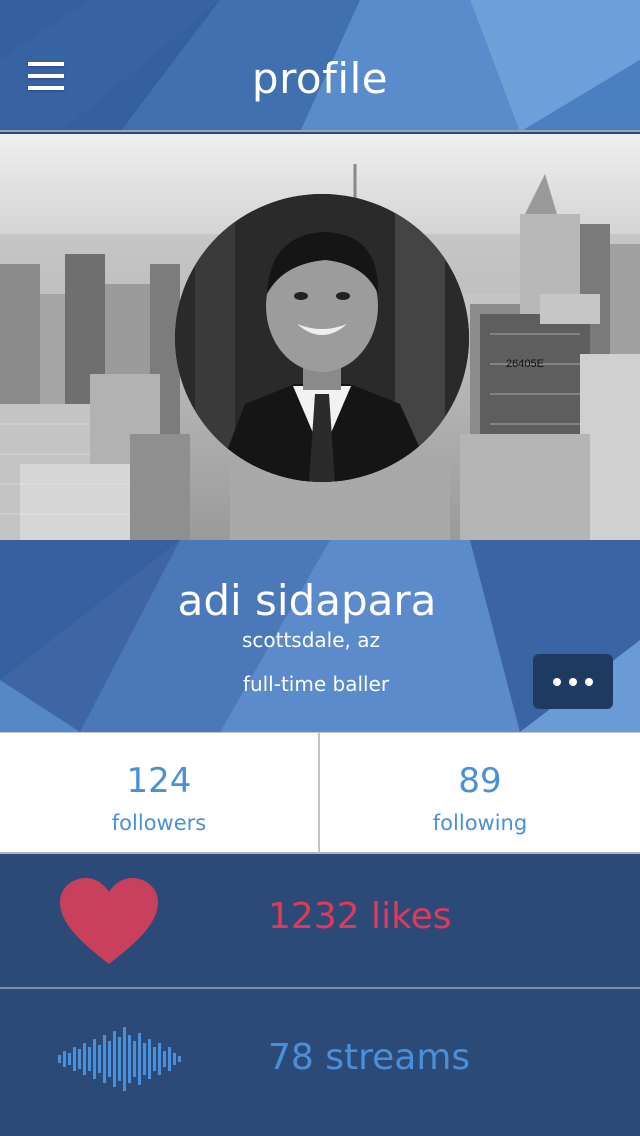 The width and height of the screenshot is (640, 1136). I want to click on likes-count: 1232 likes, so click(360, 916).